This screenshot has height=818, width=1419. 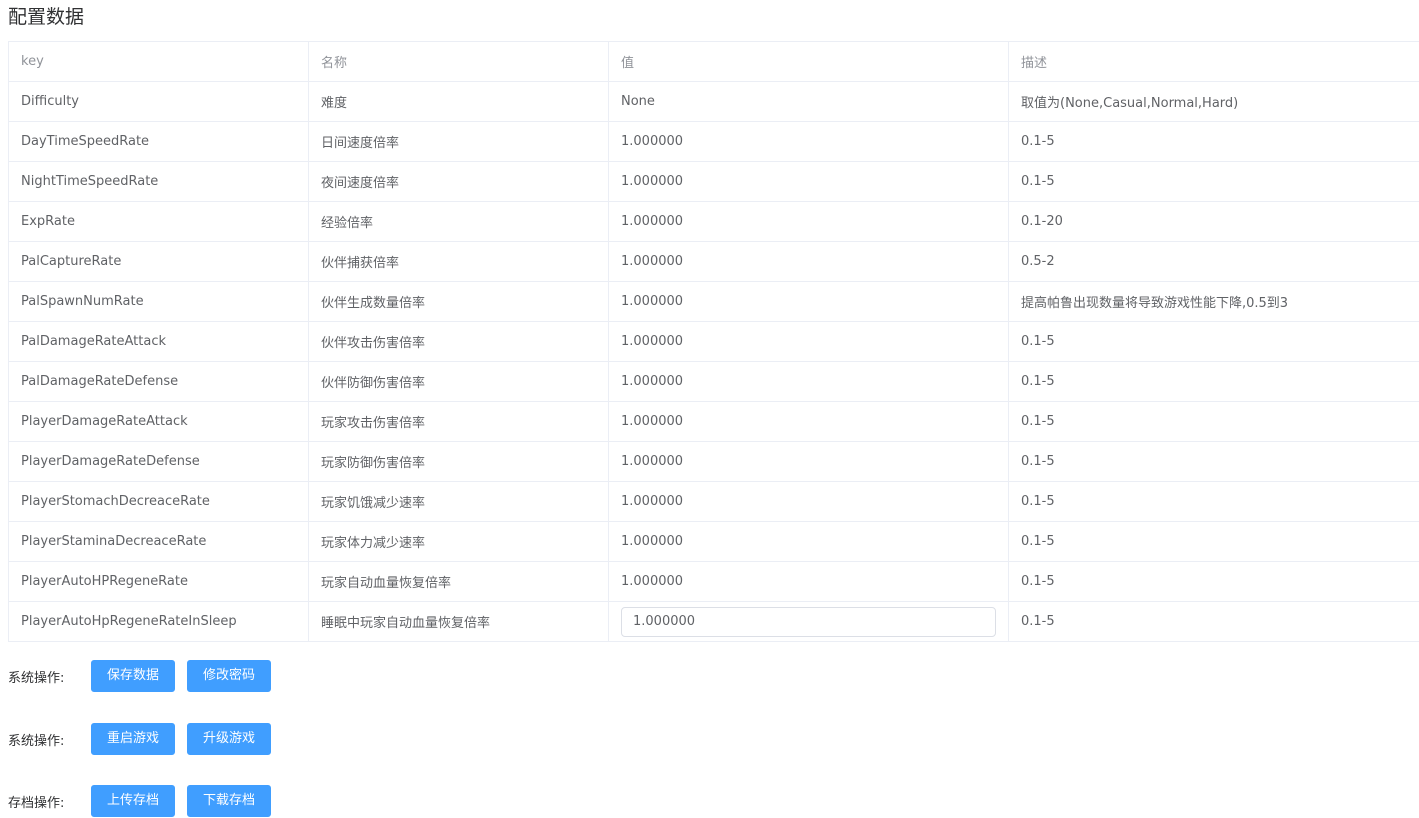 I want to click on cell-value, so click(x=808, y=621).